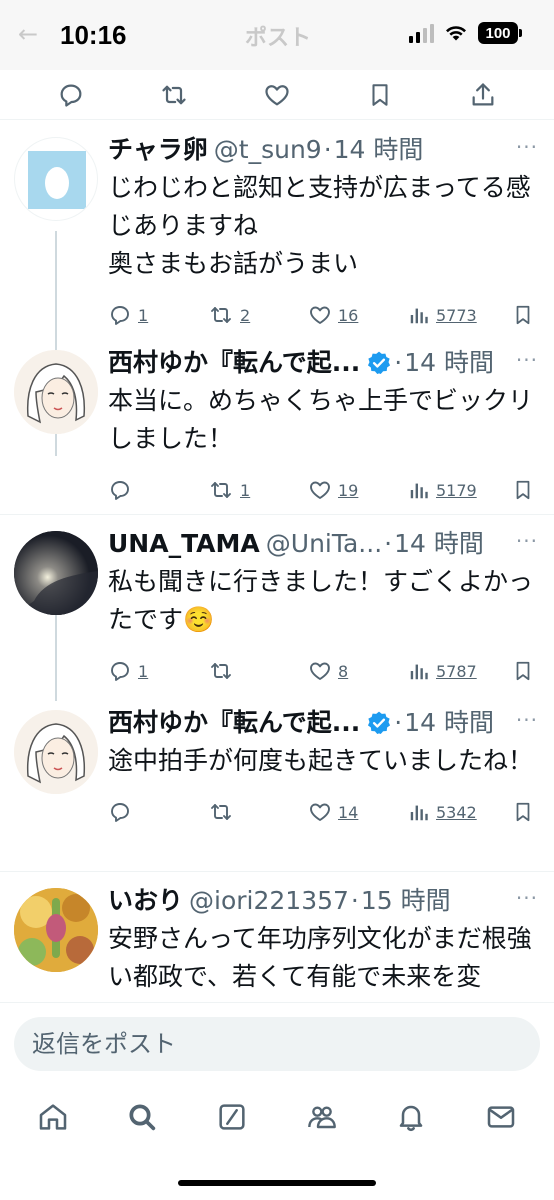 The height and width of the screenshot is (1200, 554). I want to click on reply-count: 1, so click(143, 315).